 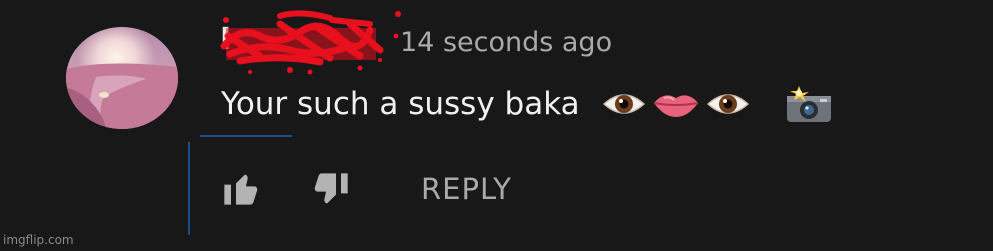 What do you see at coordinates (241, 190) in the screenshot?
I see `thumbs-up-icon` at bounding box center [241, 190].